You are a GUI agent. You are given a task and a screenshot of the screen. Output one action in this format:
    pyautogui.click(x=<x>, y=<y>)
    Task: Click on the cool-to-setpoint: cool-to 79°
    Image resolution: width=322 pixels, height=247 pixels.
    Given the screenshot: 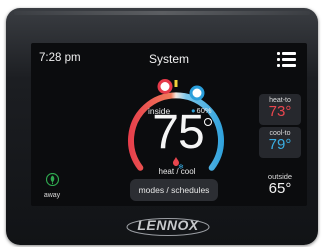 What is the action you would take?
    pyautogui.click(x=280, y=142)
    